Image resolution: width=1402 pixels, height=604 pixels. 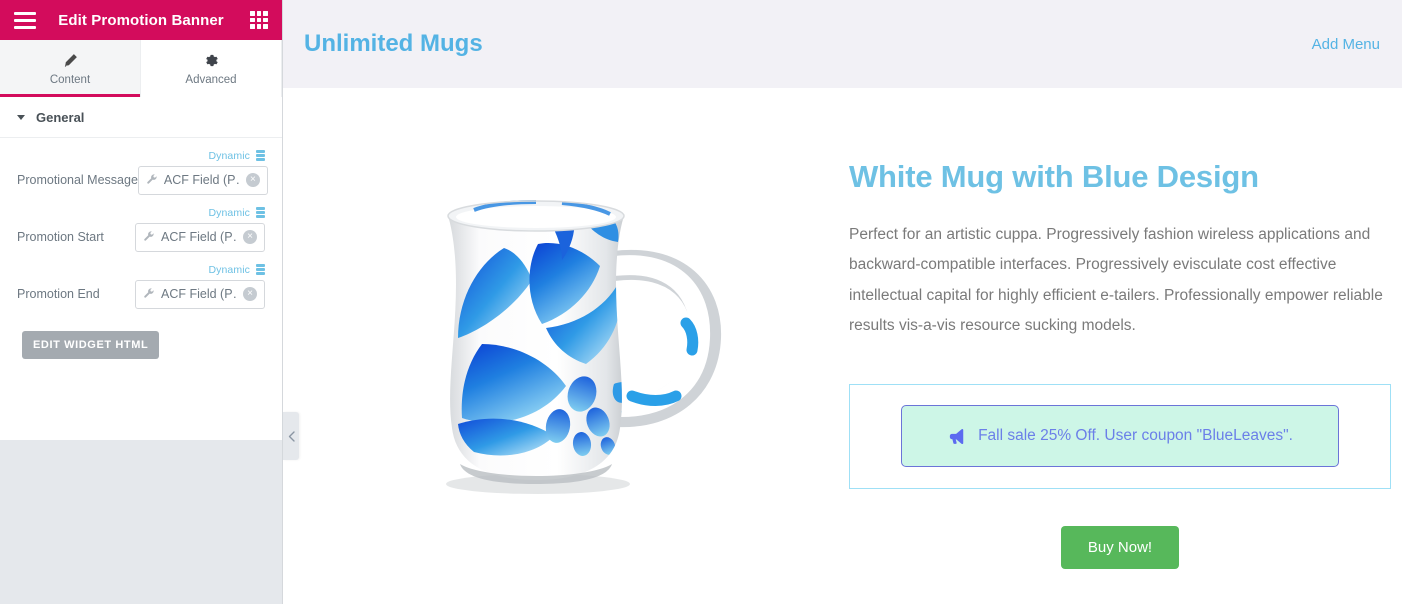 I want to click on field-promotion-start-value: ACF Field (P…), so click(x=199, y=237).